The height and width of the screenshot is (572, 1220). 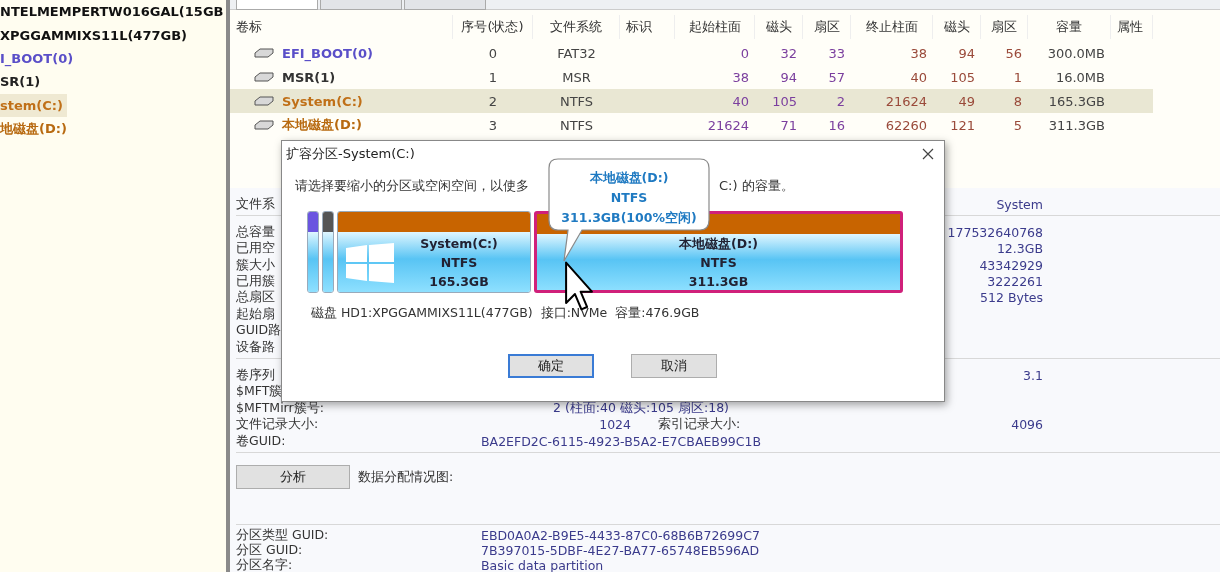 What do you see at coordinates (906, 125) in the screenshot?
I see `table-cell-text: 62260` at bounding box center [906, 125].